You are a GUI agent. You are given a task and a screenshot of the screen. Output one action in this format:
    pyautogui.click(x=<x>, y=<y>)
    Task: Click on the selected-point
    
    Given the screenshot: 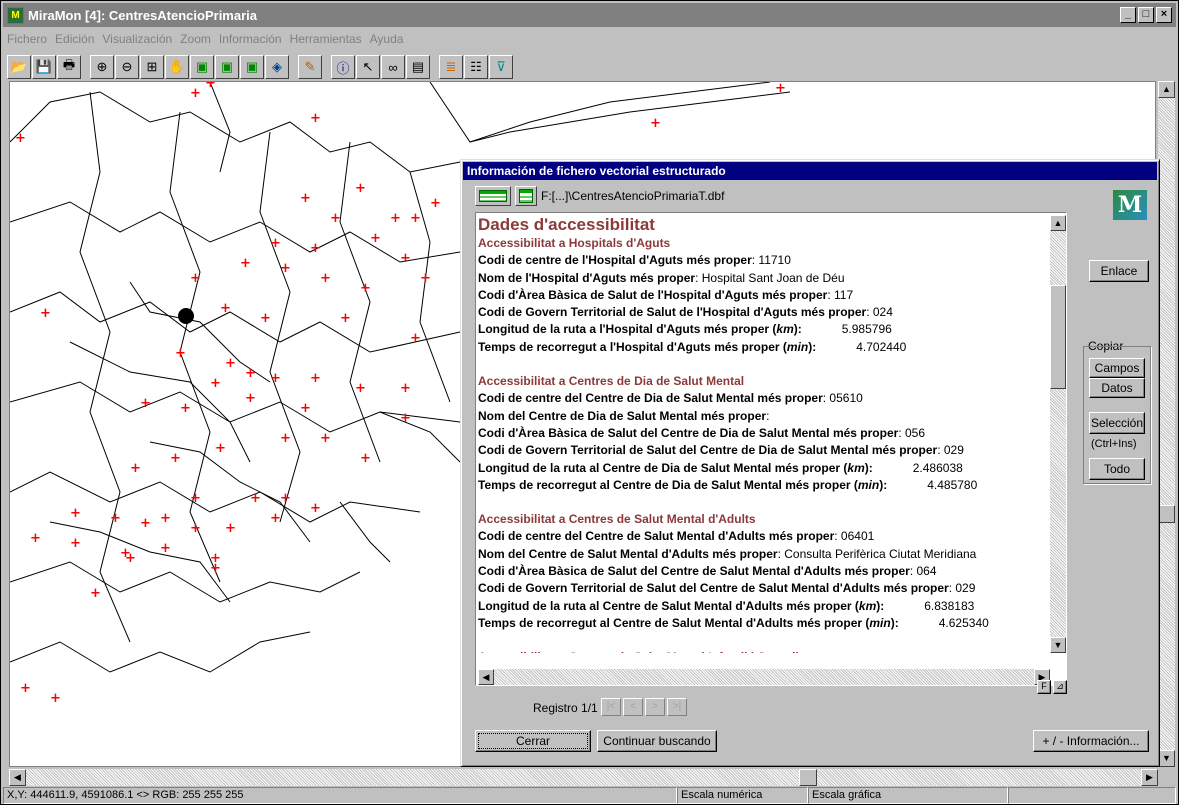 What is the action you would take?
    pyautogui.click(x=186, y=316)
    